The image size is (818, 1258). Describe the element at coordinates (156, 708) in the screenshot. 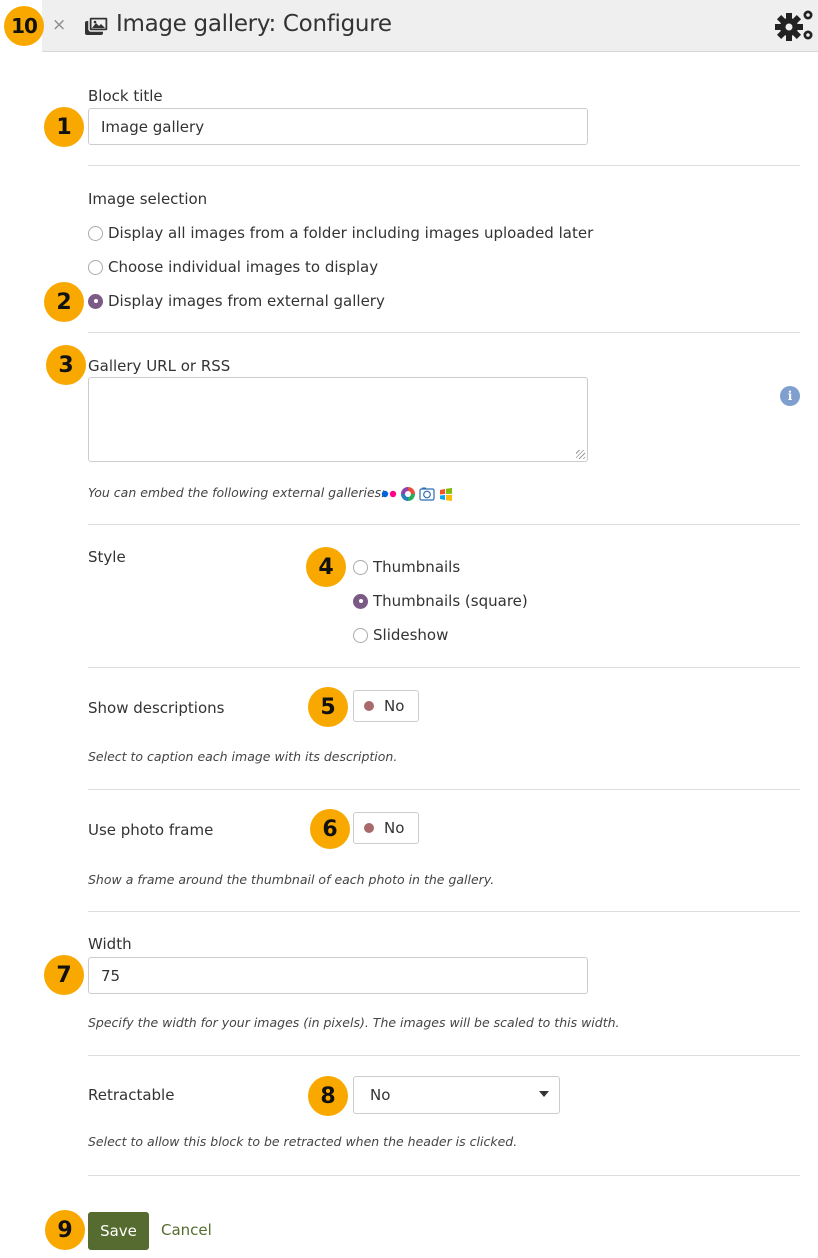

I see `show-descriptions-label: Show descriptions` at that location.